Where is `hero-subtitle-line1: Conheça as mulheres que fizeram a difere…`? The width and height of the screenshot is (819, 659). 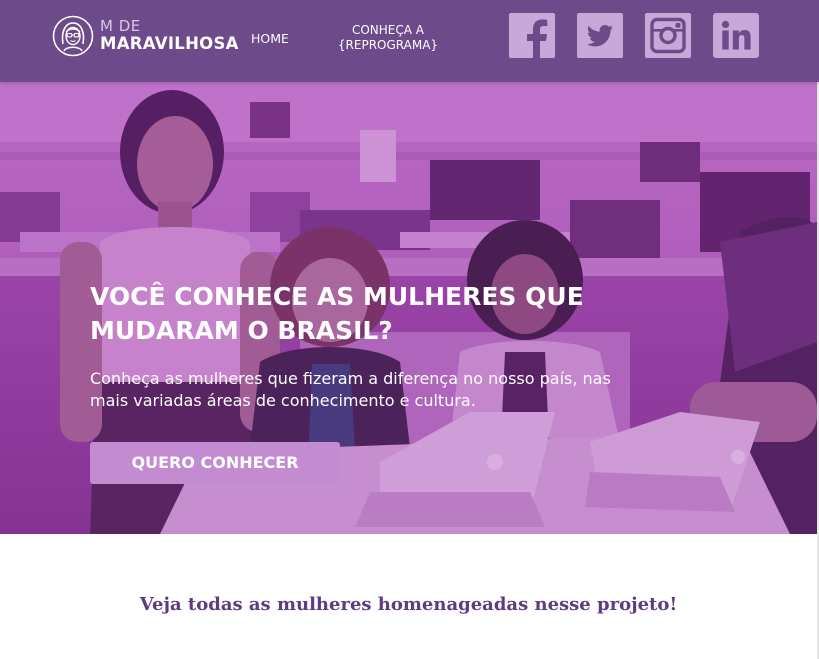 hero-subtitle-line1: Conheça as mulheres que fizeram a difere… is located at coordinates (350, 378).